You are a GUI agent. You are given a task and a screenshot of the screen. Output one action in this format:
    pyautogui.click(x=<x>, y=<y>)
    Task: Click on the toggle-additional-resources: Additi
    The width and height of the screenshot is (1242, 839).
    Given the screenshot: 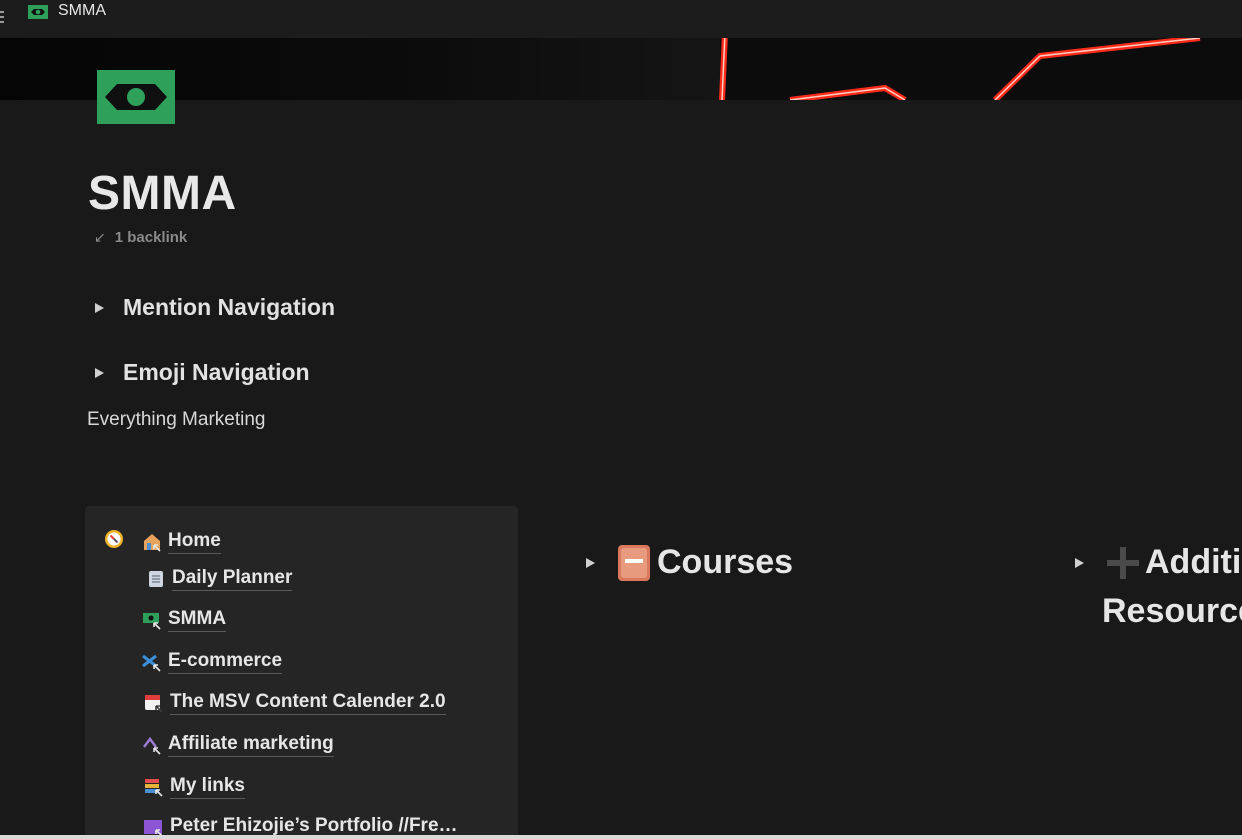 What is the action you would take?
    pyautogui.click(x=1158, y=562)
    